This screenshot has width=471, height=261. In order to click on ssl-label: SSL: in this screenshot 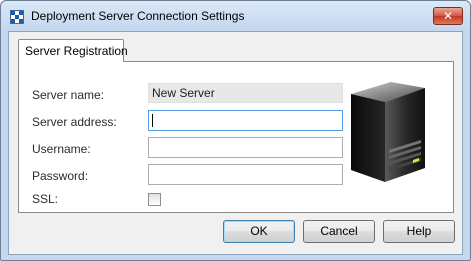, I will do `click(45, 199)`.